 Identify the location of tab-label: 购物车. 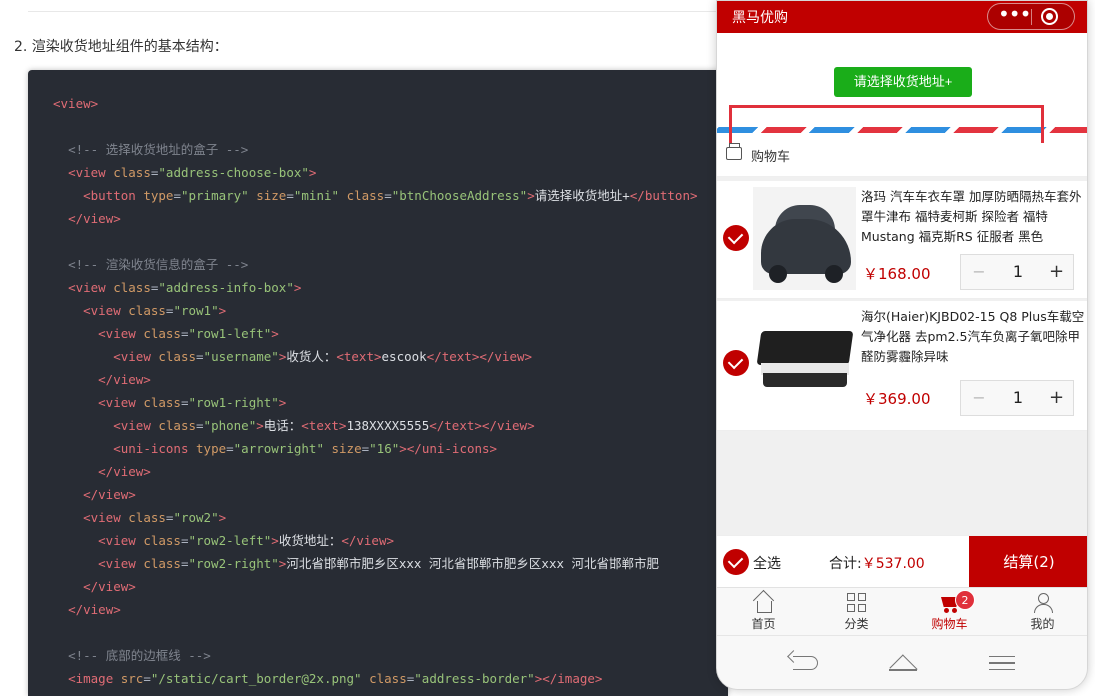
(949, 624).